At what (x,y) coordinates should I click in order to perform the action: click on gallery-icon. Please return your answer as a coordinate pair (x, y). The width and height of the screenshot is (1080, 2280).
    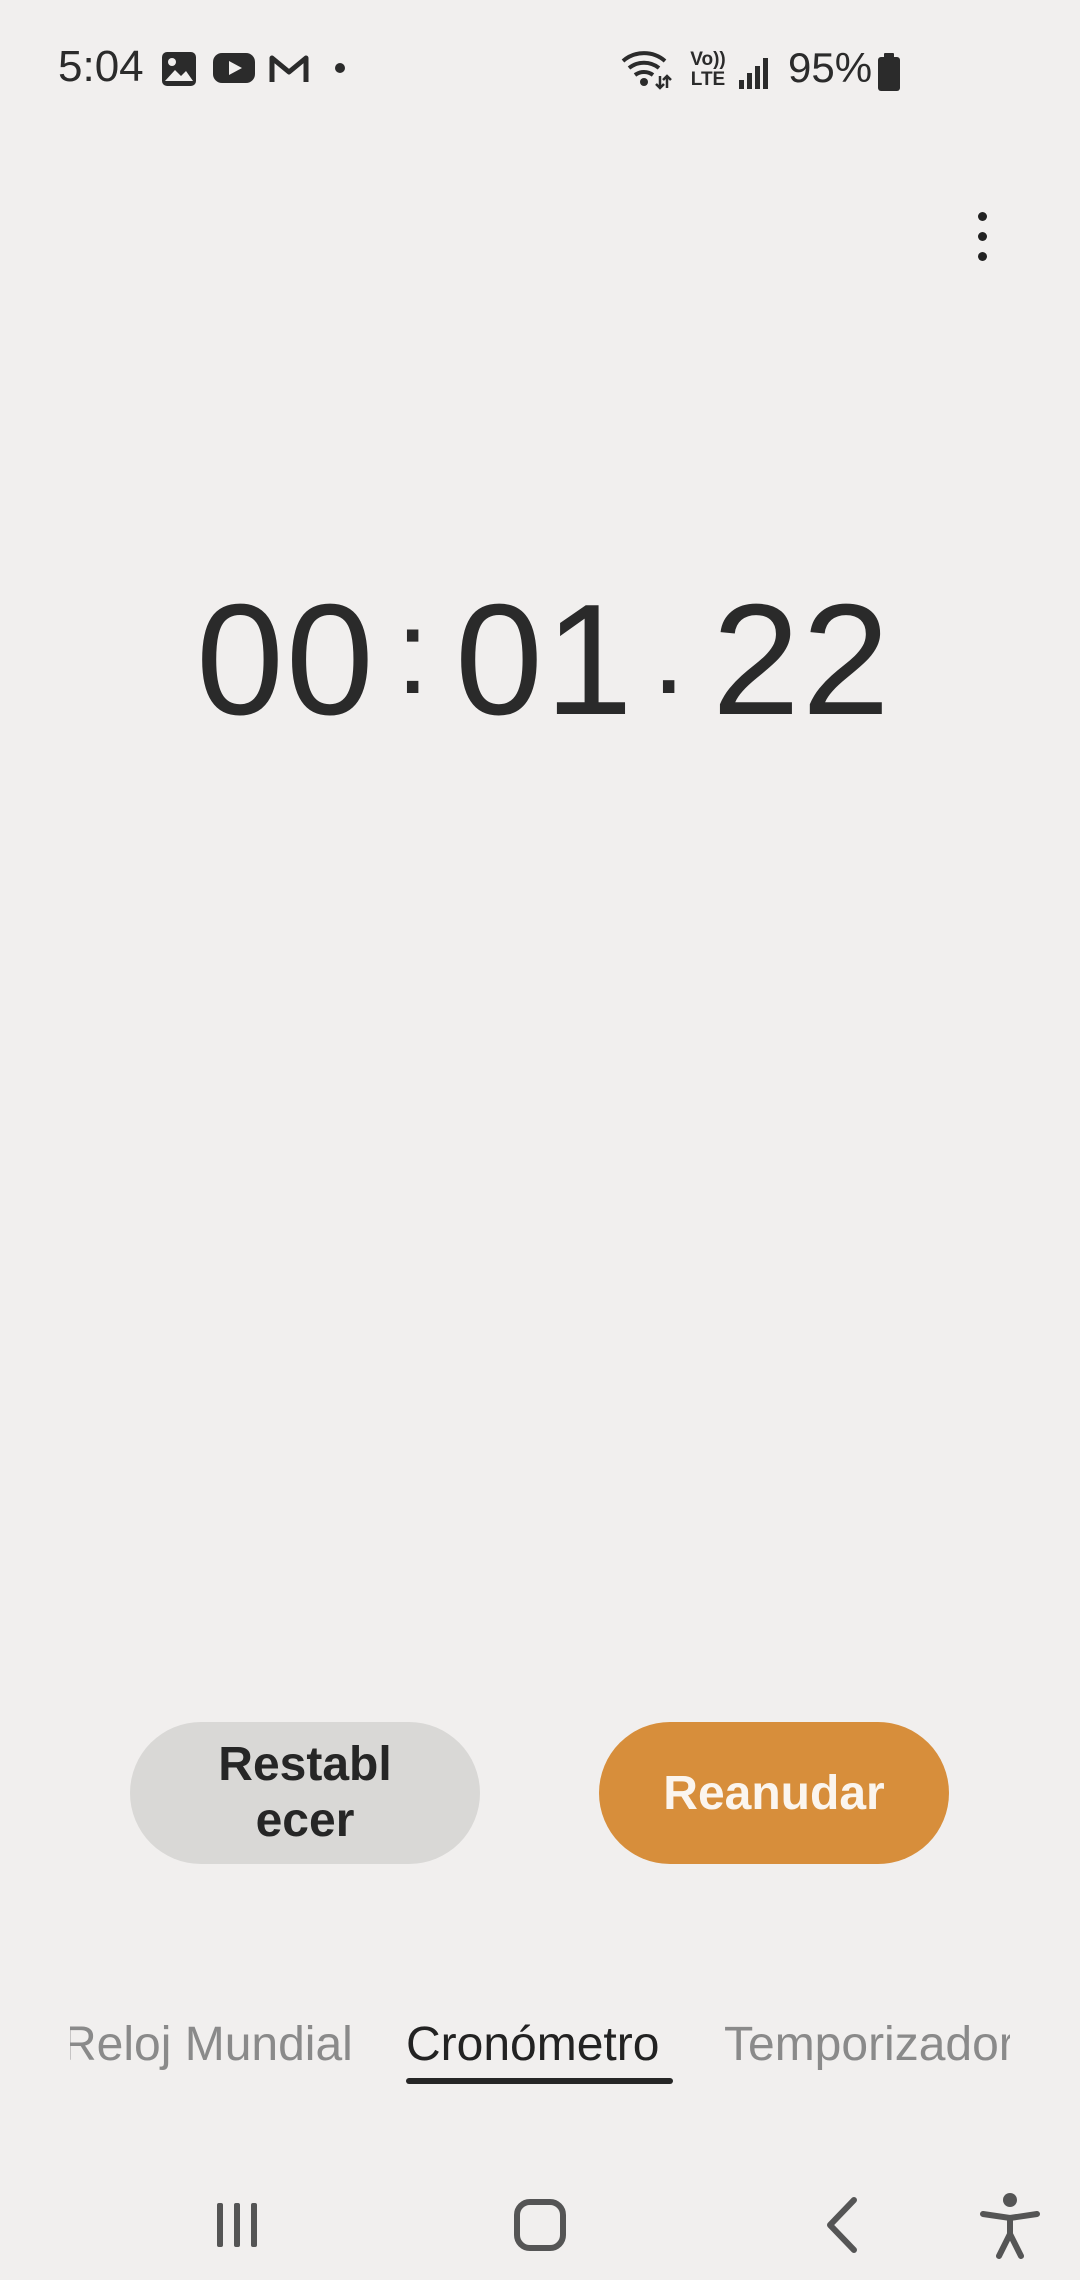
    Looking at the image, I should click on (179, 69).